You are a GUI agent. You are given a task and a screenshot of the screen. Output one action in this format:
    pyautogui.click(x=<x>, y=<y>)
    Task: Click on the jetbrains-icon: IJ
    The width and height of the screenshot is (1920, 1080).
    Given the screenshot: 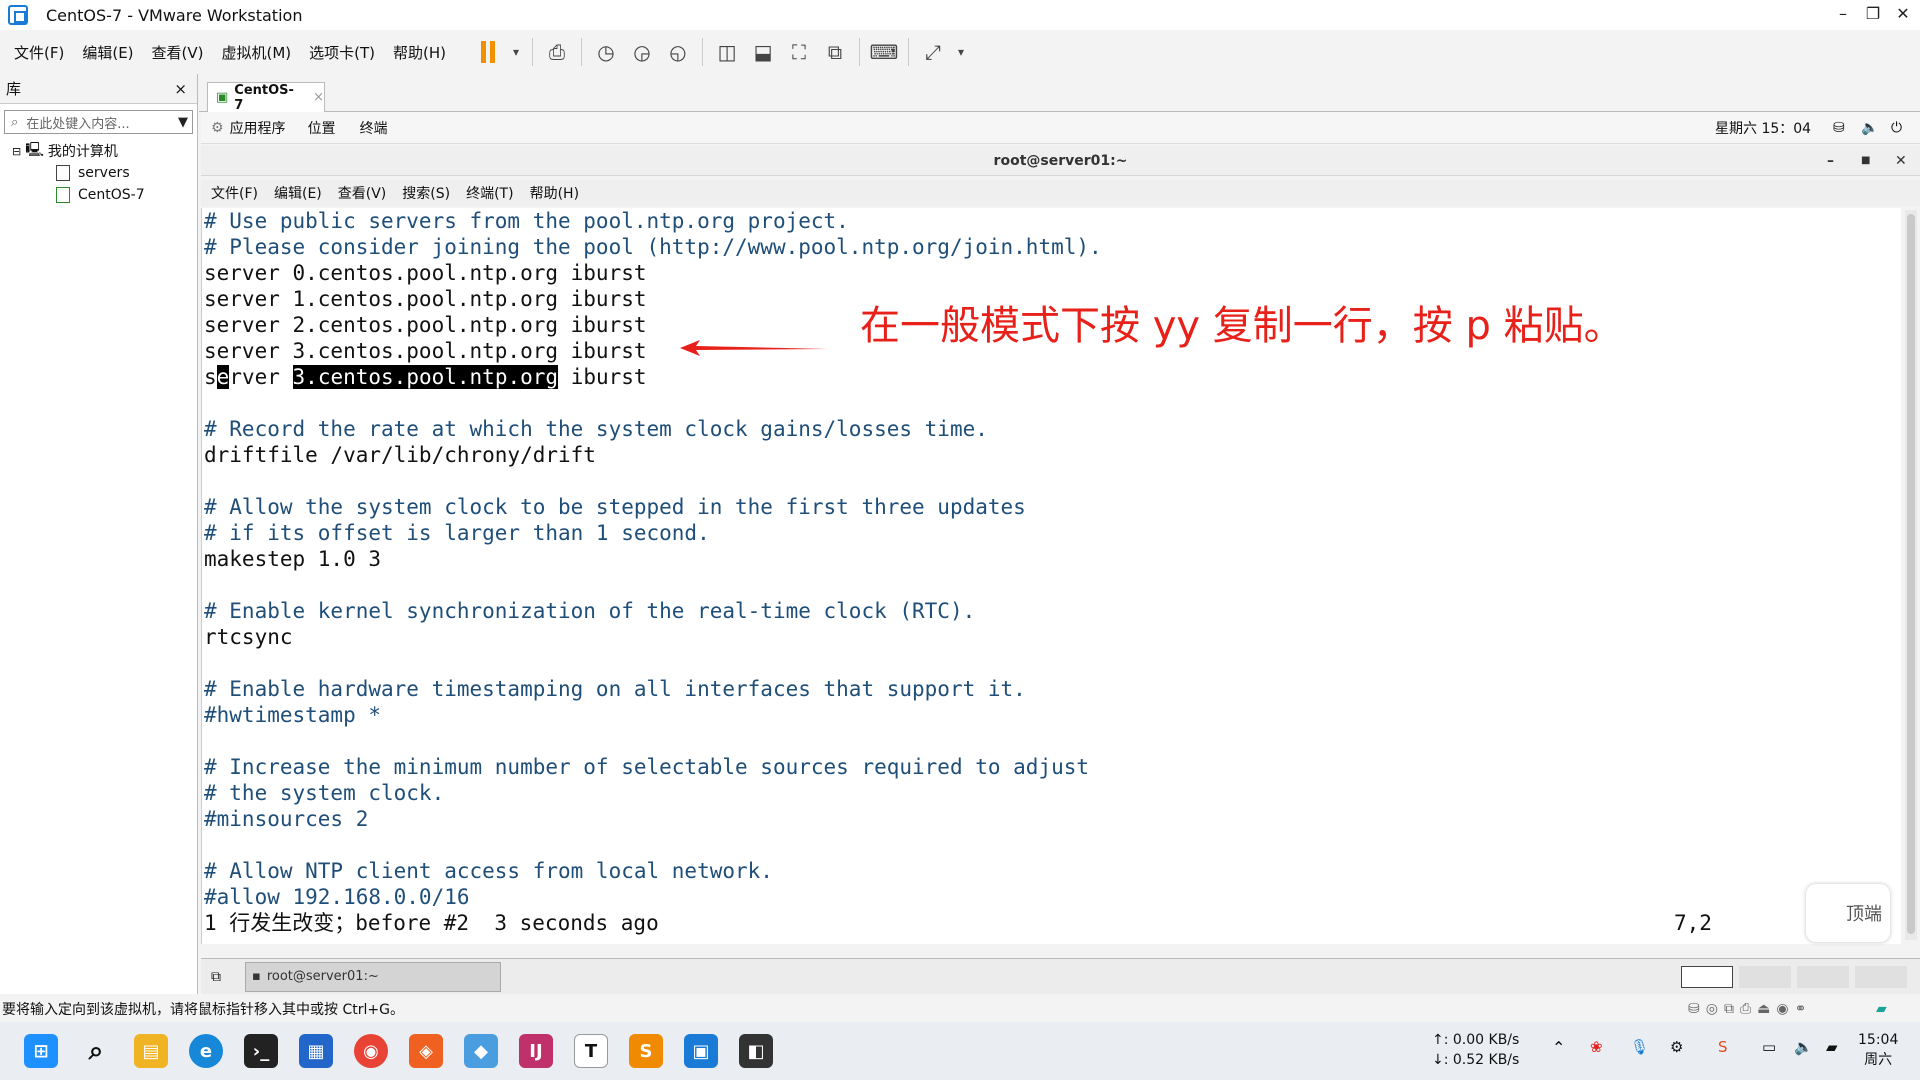 What is the action you would take?
    pyautogui.click(x=536, y=1051)
    